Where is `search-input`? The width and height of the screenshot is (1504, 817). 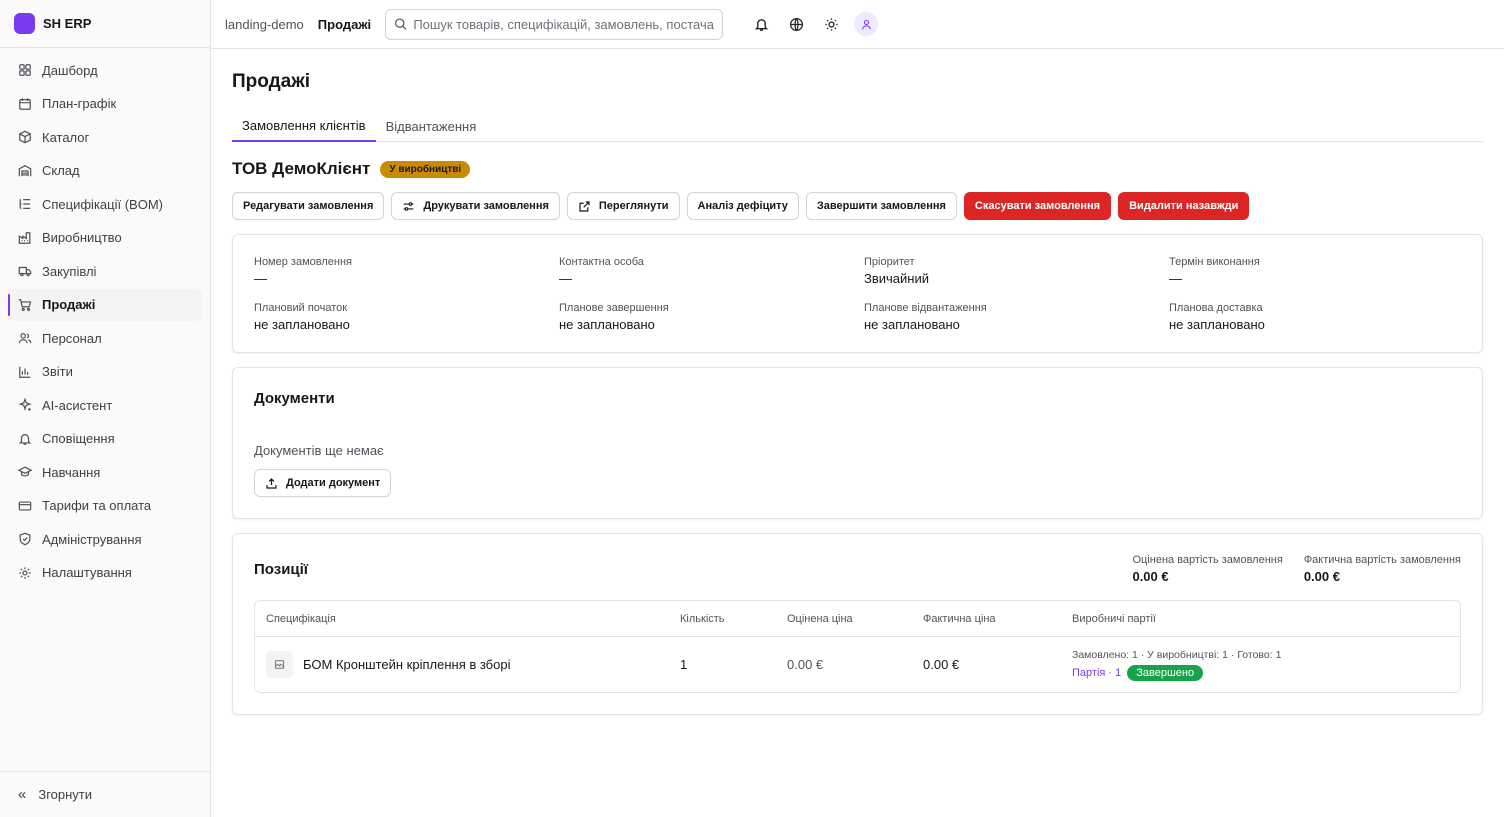
search-input is located at coordinates (564, 24).